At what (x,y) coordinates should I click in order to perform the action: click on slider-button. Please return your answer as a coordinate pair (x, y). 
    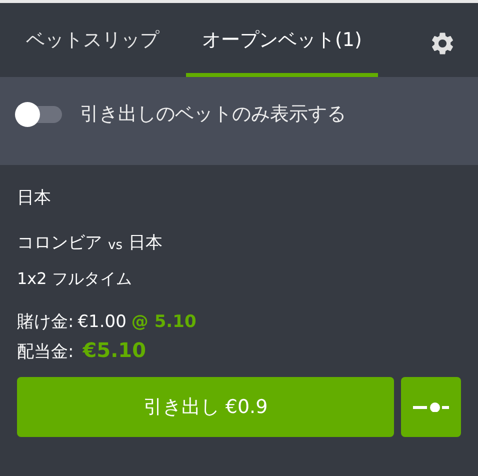
    Looking at the image, I should click on (431, 407).